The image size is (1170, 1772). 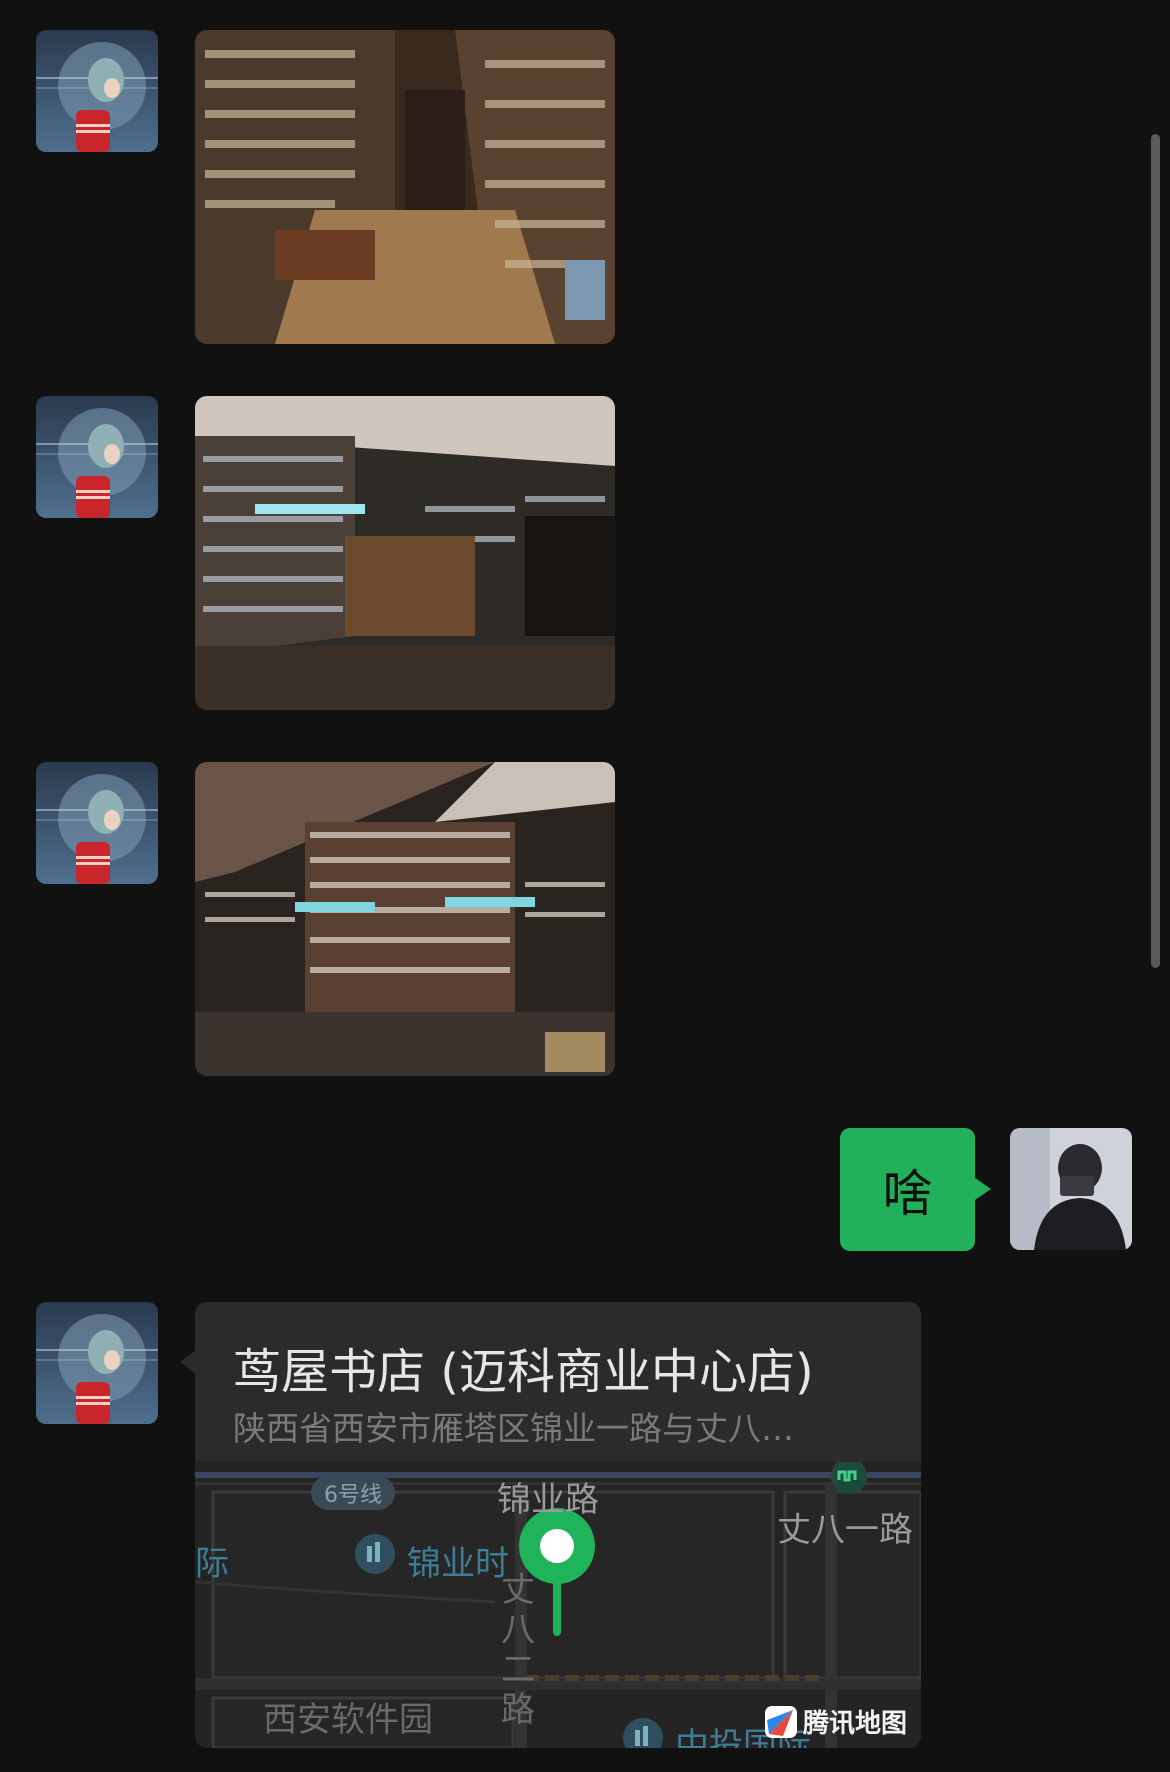 What do you see at coordinates (548, 1500) in the screenshot?
I see `map-road-label: 锦业路` at bounding box center [548, 1500].